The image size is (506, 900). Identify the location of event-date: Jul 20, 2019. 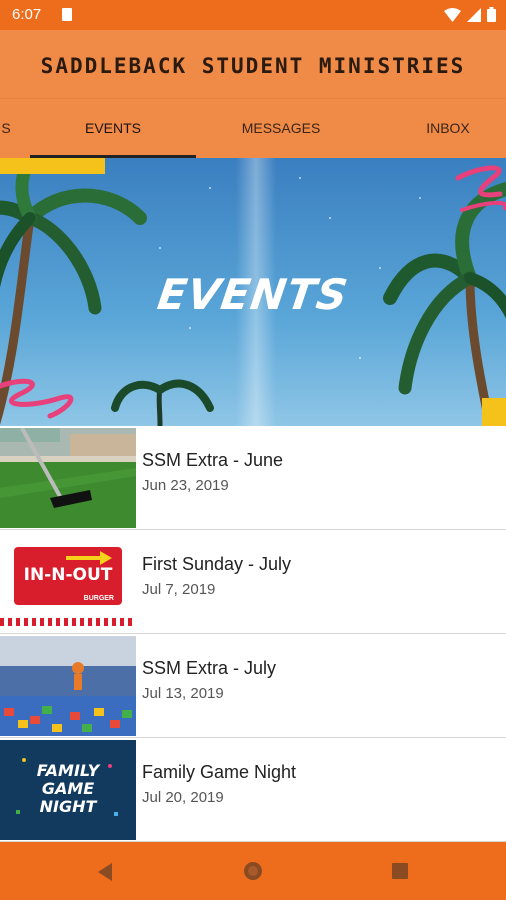
(183, 797).